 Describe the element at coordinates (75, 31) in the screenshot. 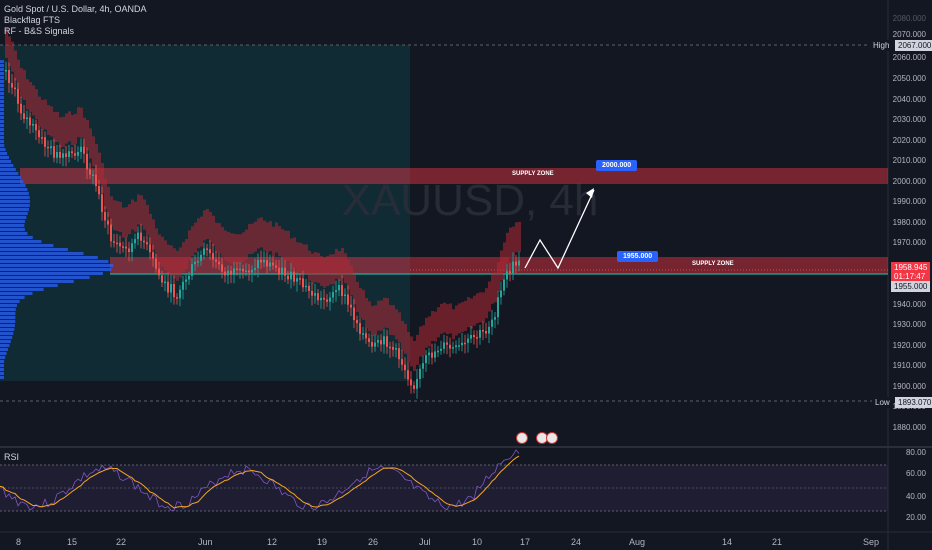

I see `indicator-rf-signals: RF - B&S Signals` at that location.